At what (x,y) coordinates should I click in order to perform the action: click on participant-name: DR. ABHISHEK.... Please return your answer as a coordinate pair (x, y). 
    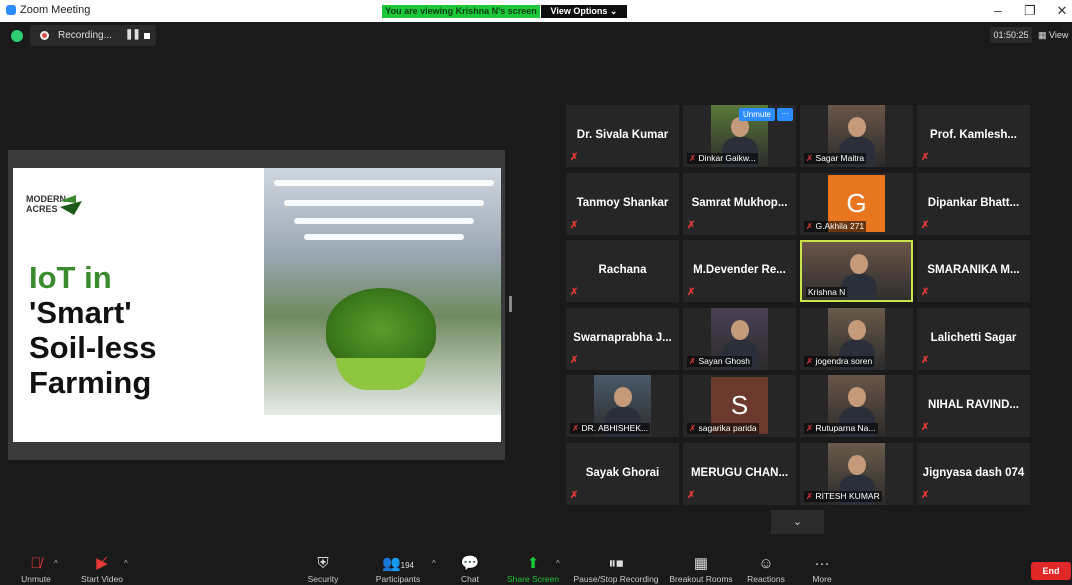
    Looking at the image, I should click on (615, 428).